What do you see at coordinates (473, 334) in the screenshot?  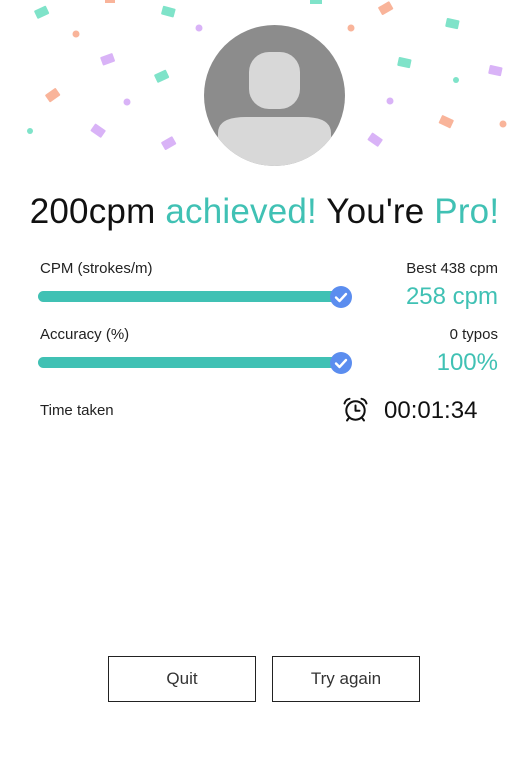 I see `accuracy-typos: 0 typos` at bounding box center [473, 334].